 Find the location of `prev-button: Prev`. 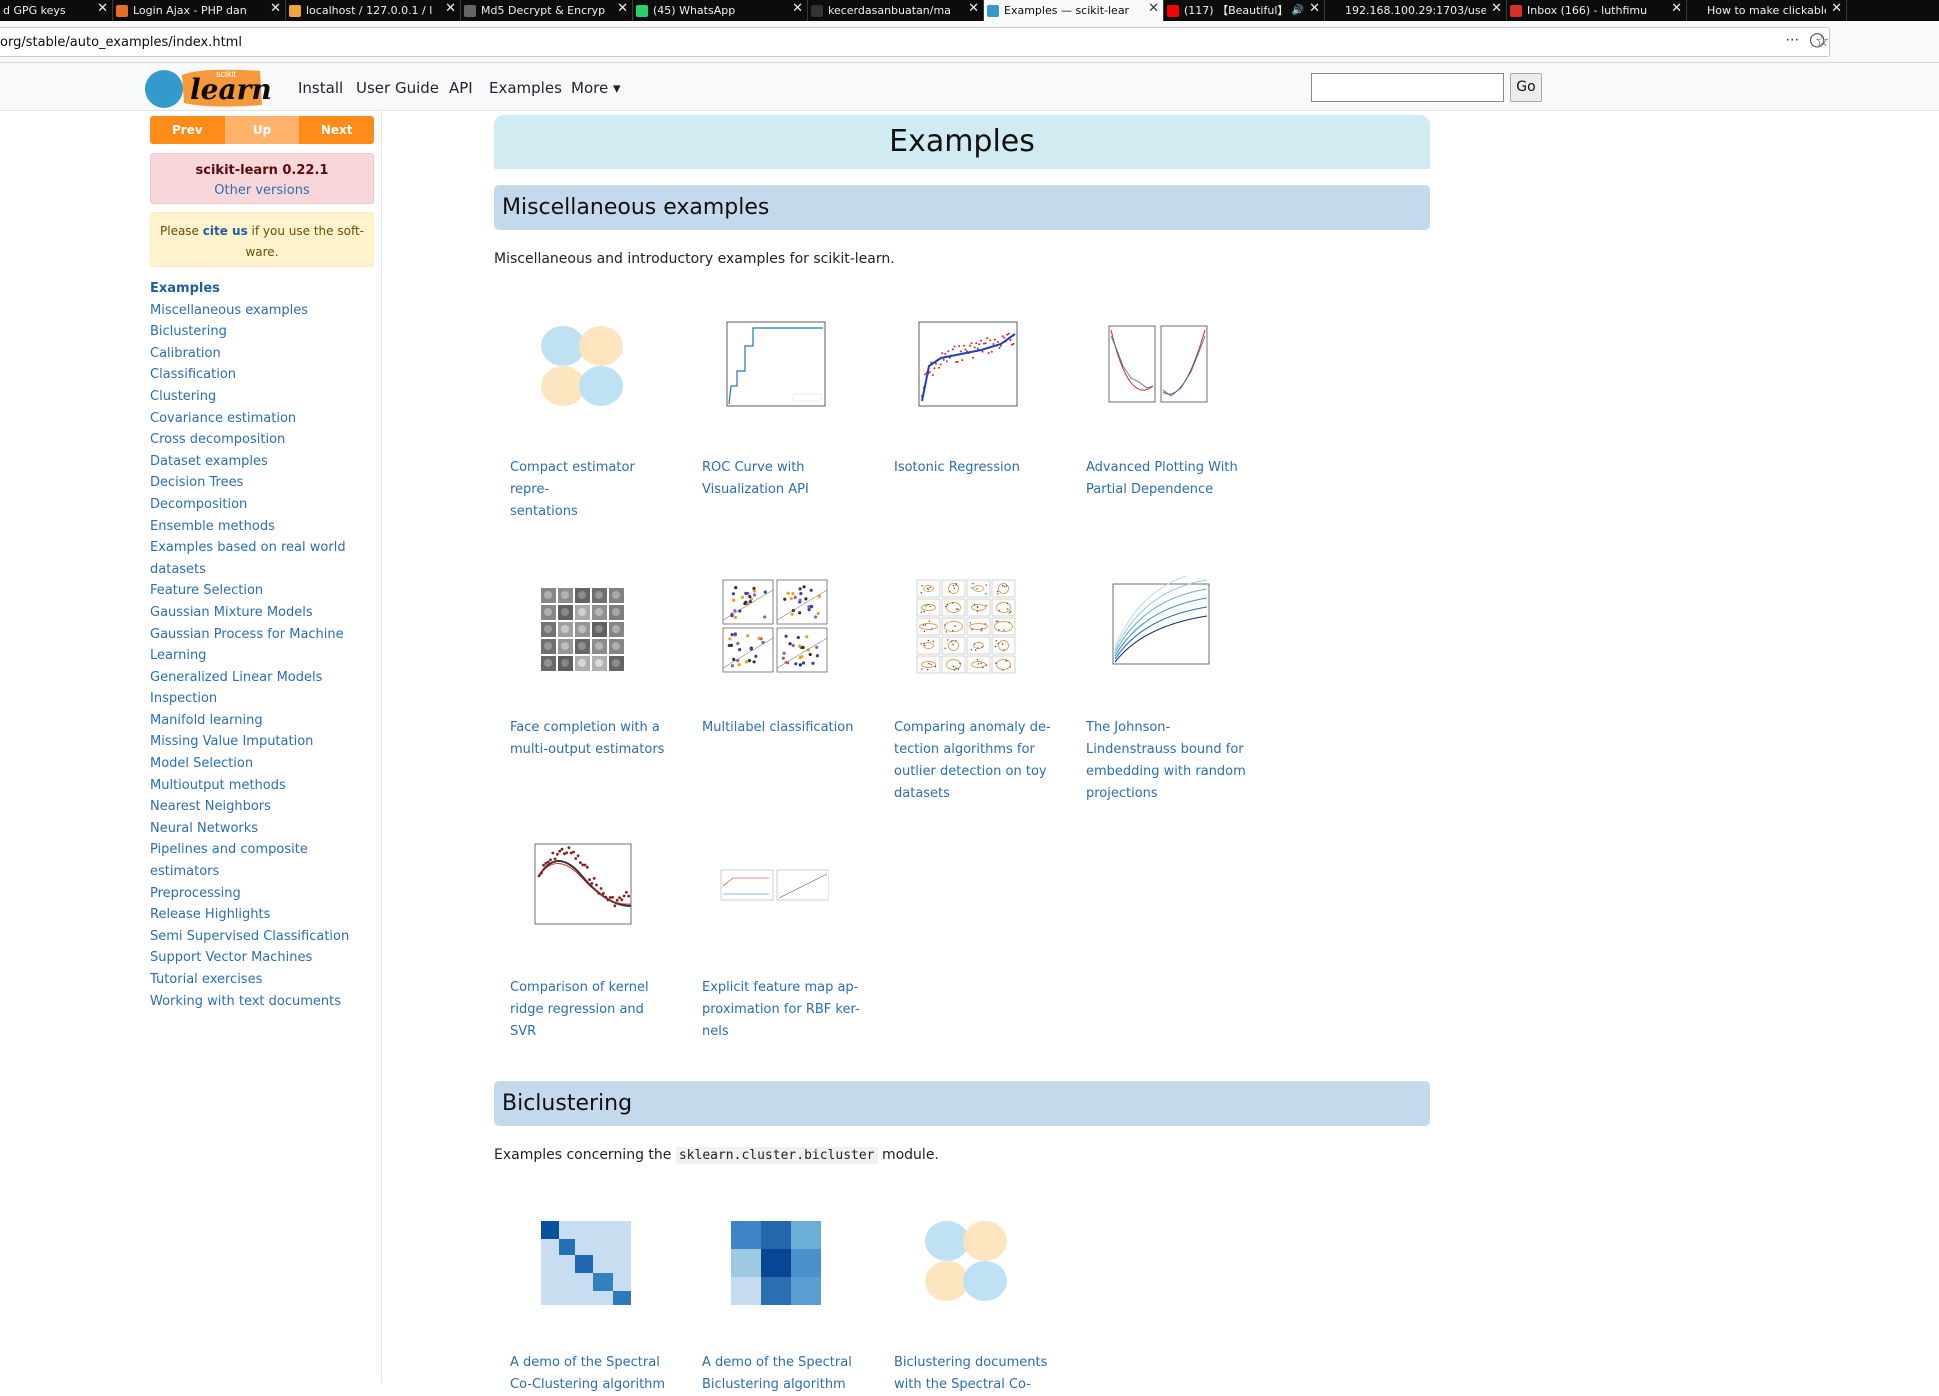

prev-button: Prev is located at coordinates (187, 130).